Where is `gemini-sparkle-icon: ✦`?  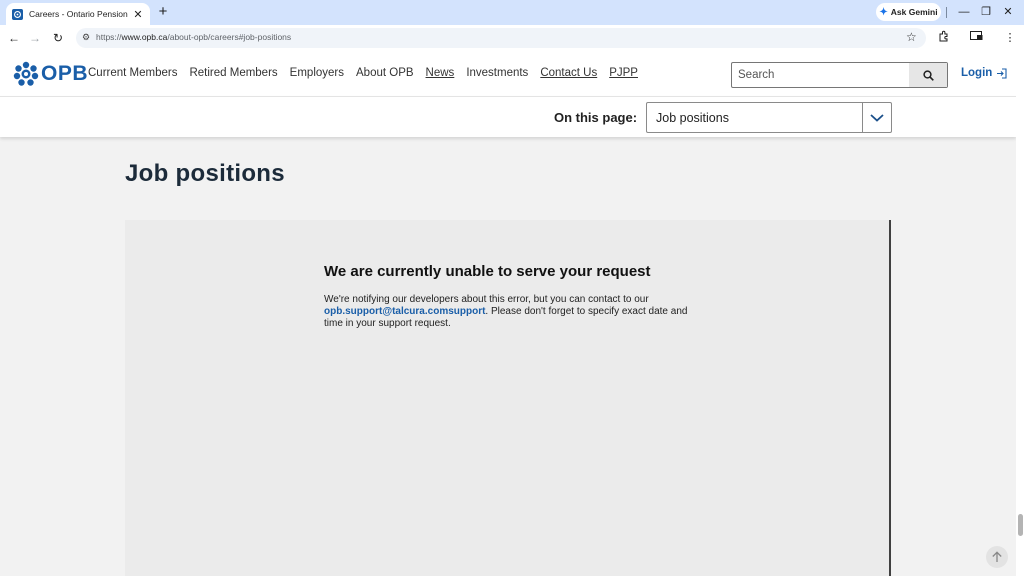 gemini-sparkle-icon: ✦ is located at coordinates (883, 12).